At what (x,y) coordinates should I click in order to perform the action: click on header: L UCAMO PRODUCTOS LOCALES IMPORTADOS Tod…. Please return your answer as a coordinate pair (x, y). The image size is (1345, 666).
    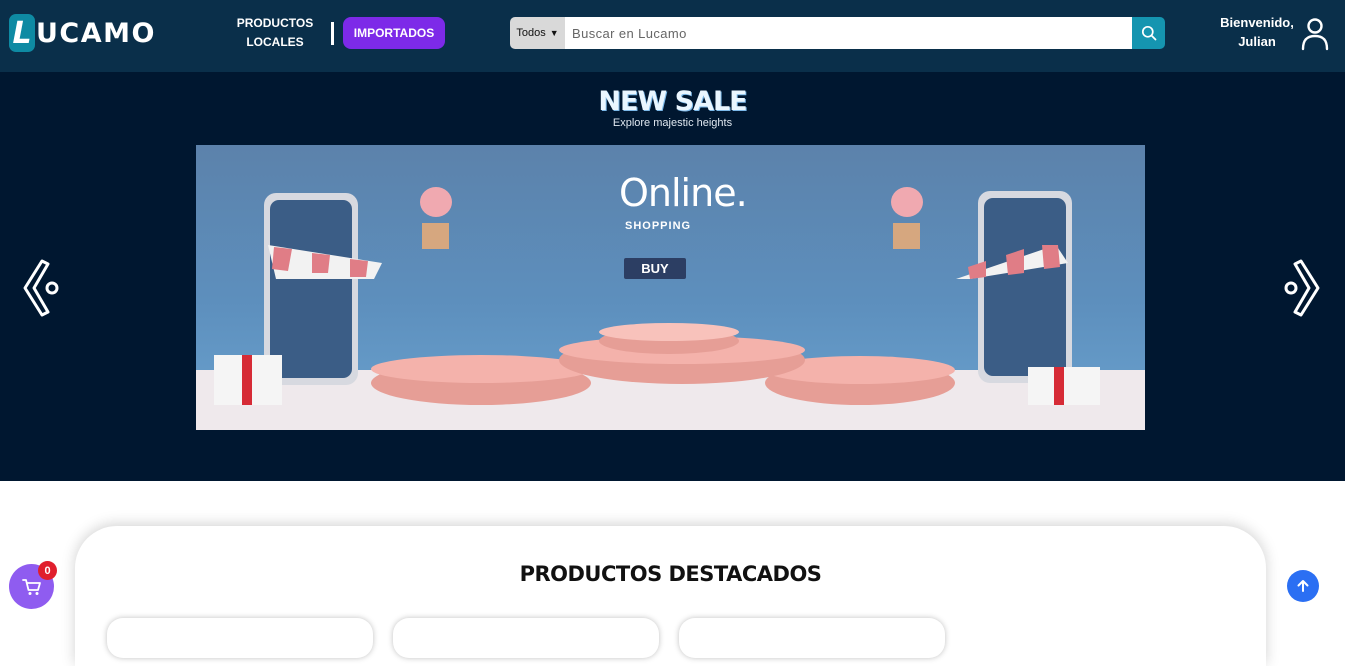
    Looking at the image, I should click on (672, 36).